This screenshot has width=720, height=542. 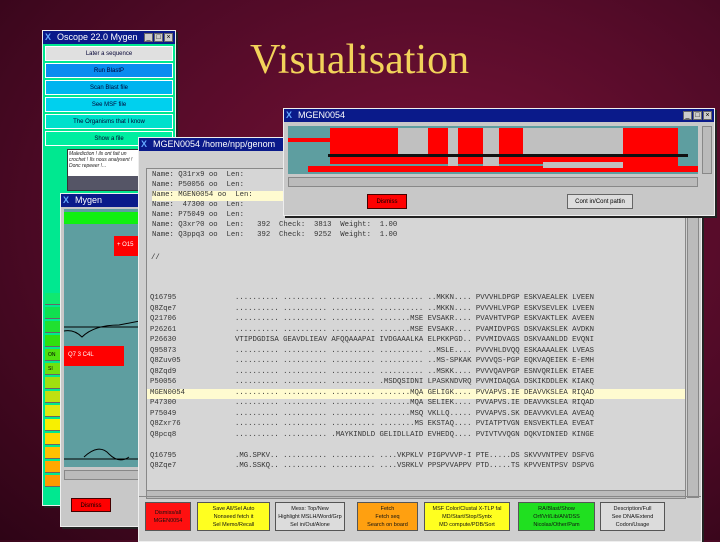 What do you see at coordinates (109, 87) in the screenshot?
I see `scan-blast-button: Scan Blast file` at bounding box center [109, 87].